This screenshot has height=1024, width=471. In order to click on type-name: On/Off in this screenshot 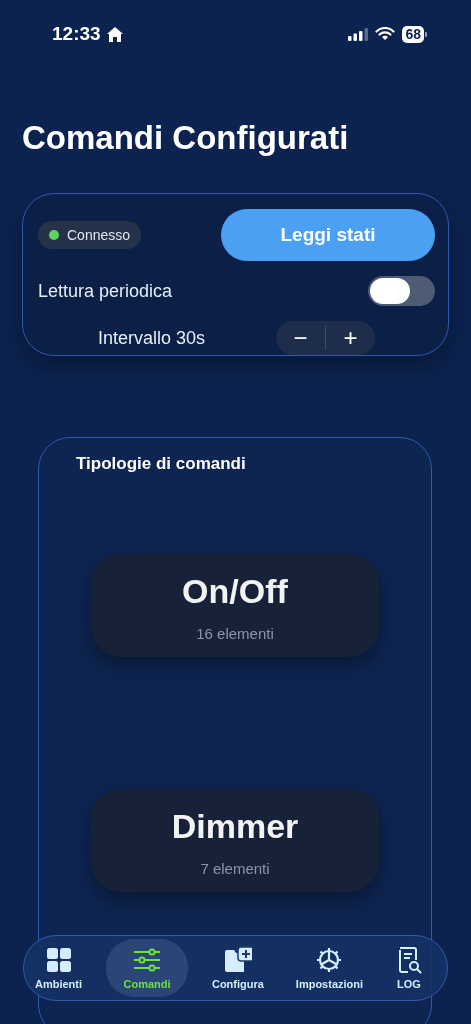, I will do `click(235, 591)`.